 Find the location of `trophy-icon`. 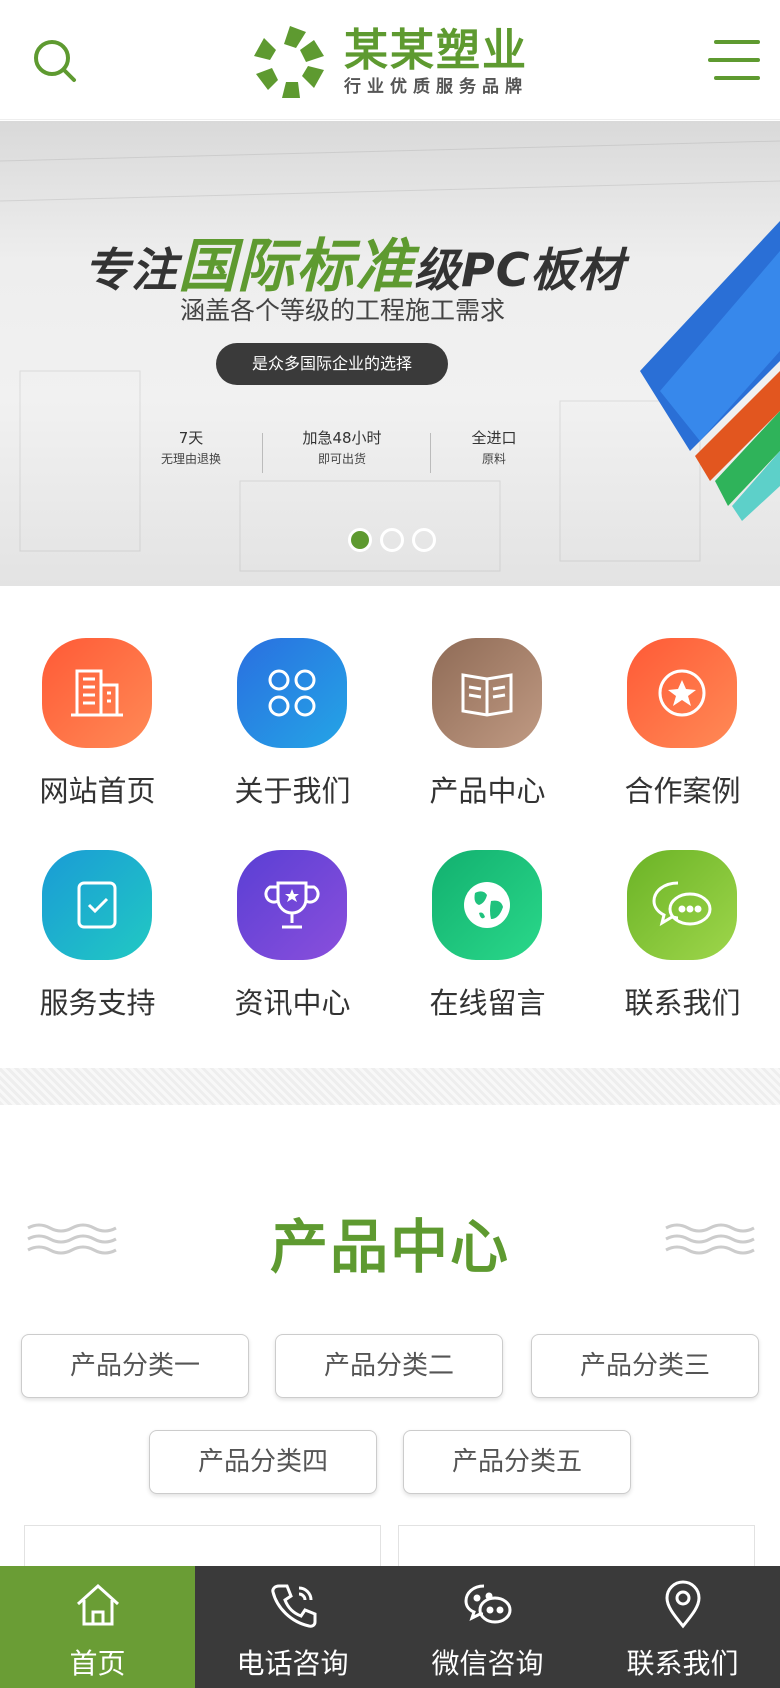

trophy-icon is located at coordinates (292, 905).